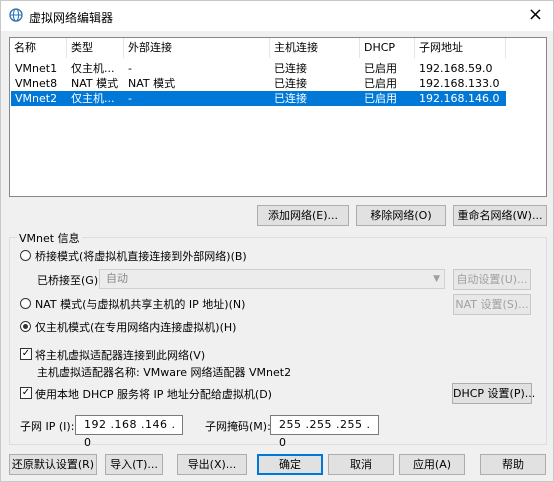 This screenshot has width=554, height=482. I want to click on cell-name: VMnet2, so click(36, 98).